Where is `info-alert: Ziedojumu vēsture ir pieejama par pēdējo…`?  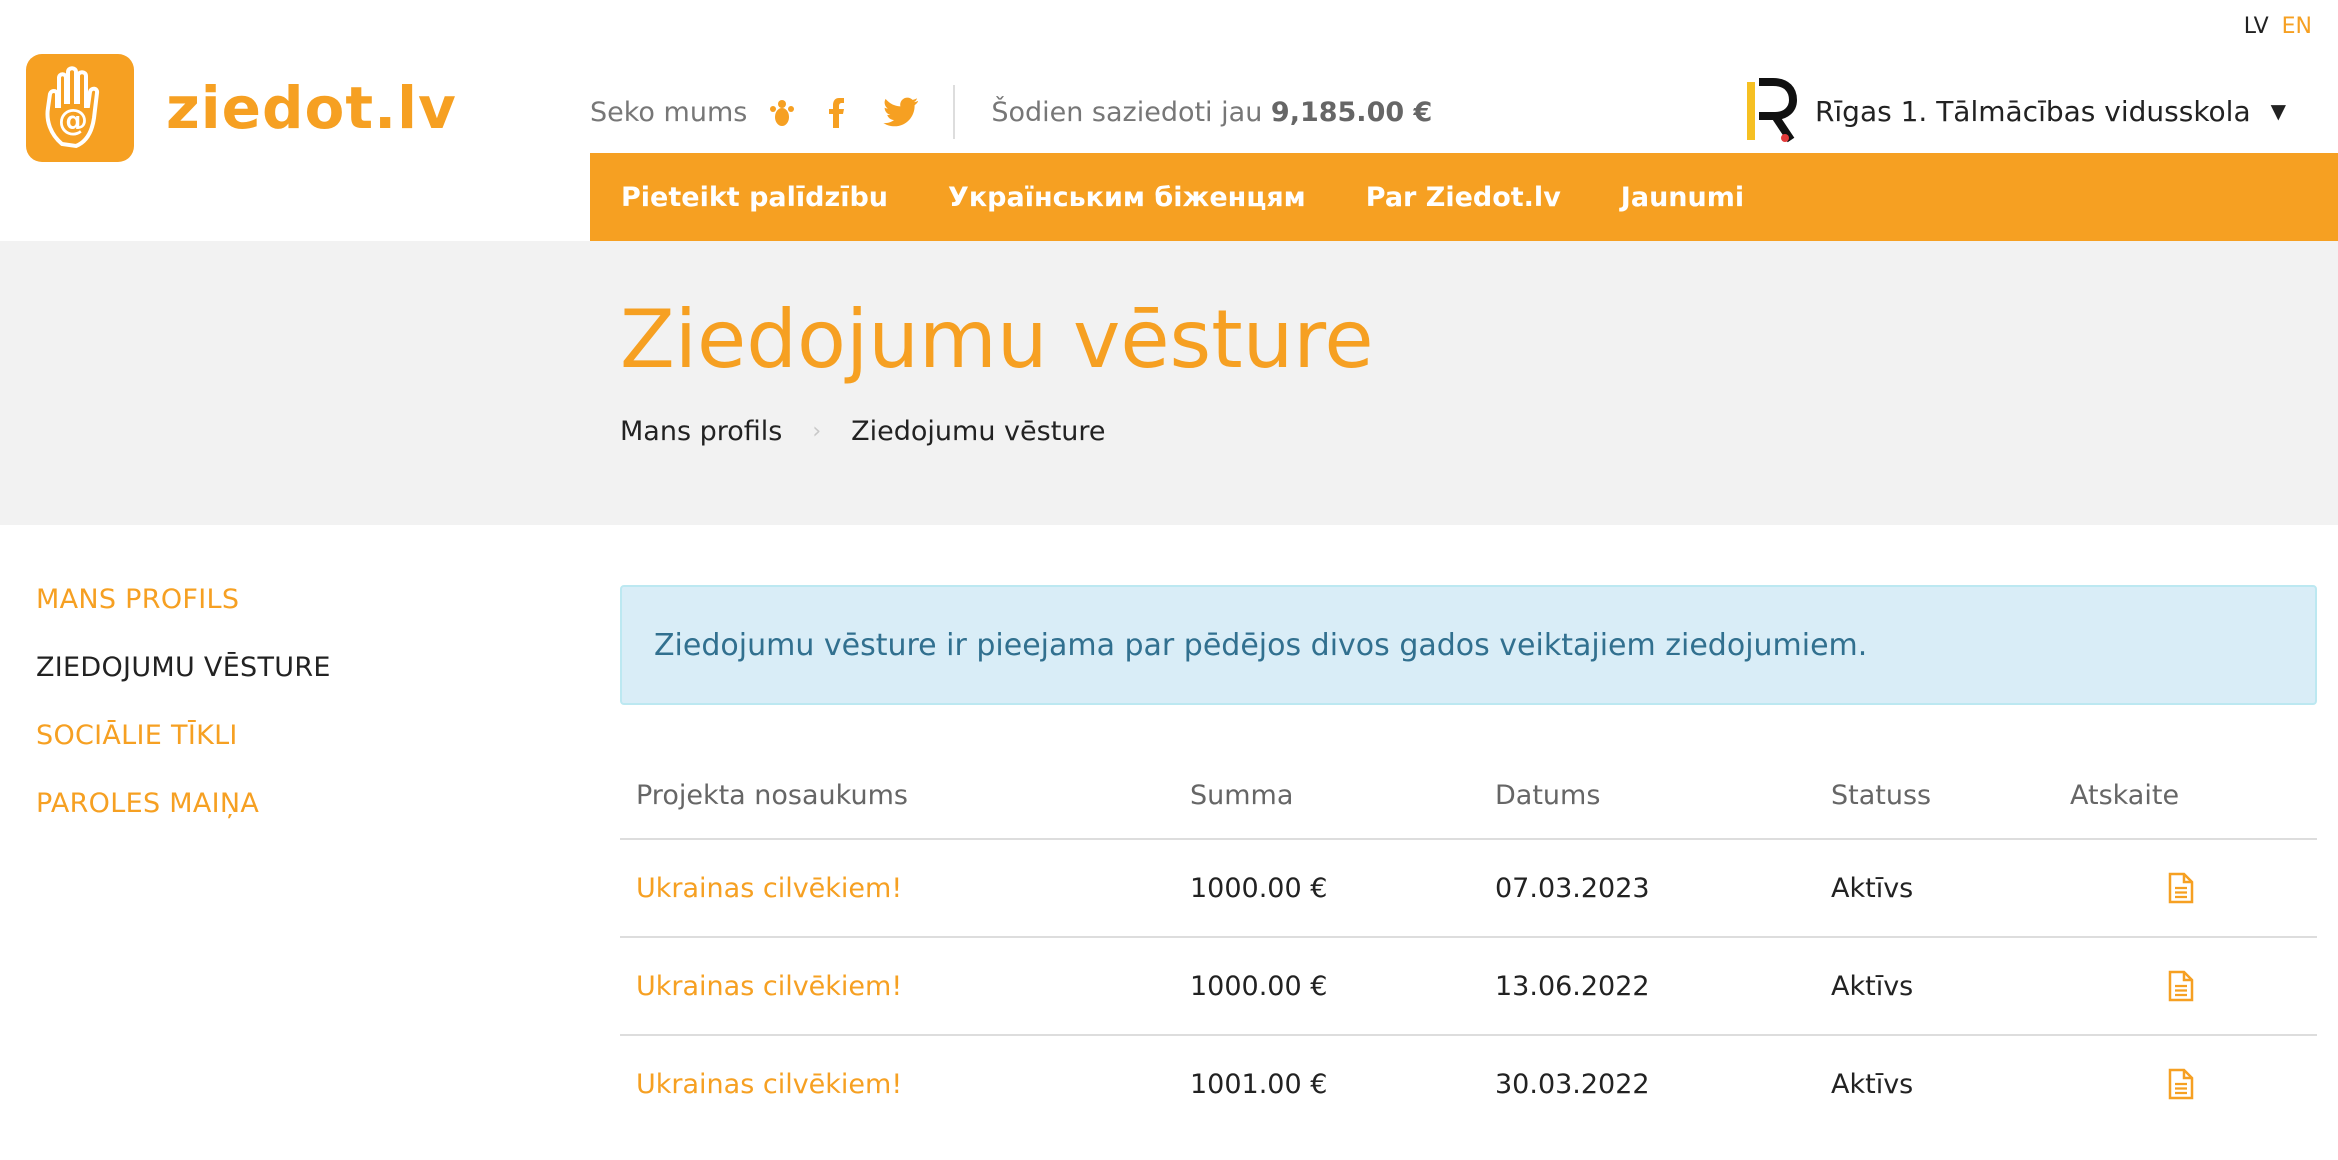 info-alert: Ziedojumu vēsture ir pieejama par pēdējo… is located at coordinates (1468, 645).